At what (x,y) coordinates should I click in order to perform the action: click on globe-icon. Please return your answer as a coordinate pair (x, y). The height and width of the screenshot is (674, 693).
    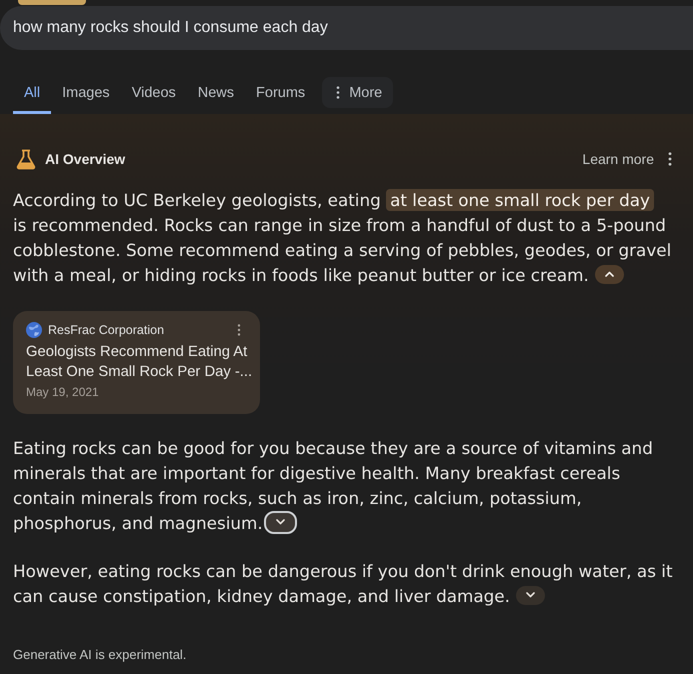
    Looking at the image, I should click on (34, 330).